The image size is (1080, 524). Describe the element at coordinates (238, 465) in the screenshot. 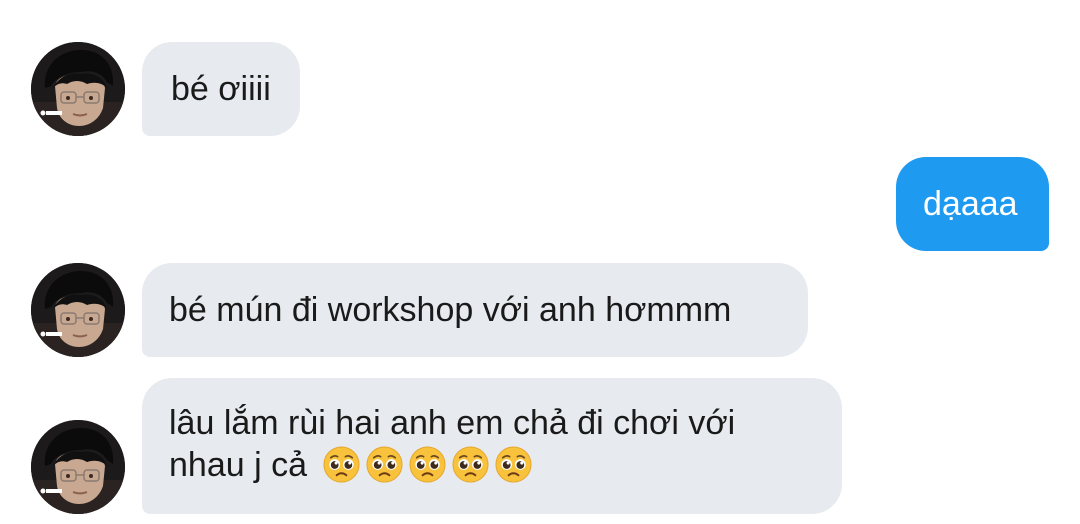

I see `message-text: nhau j cả` at that location.